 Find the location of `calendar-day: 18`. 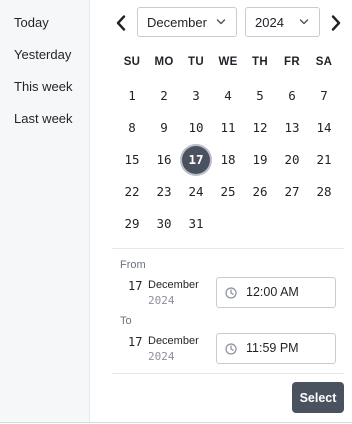

calendar-day: 18 is located at coordinates (228, 160).